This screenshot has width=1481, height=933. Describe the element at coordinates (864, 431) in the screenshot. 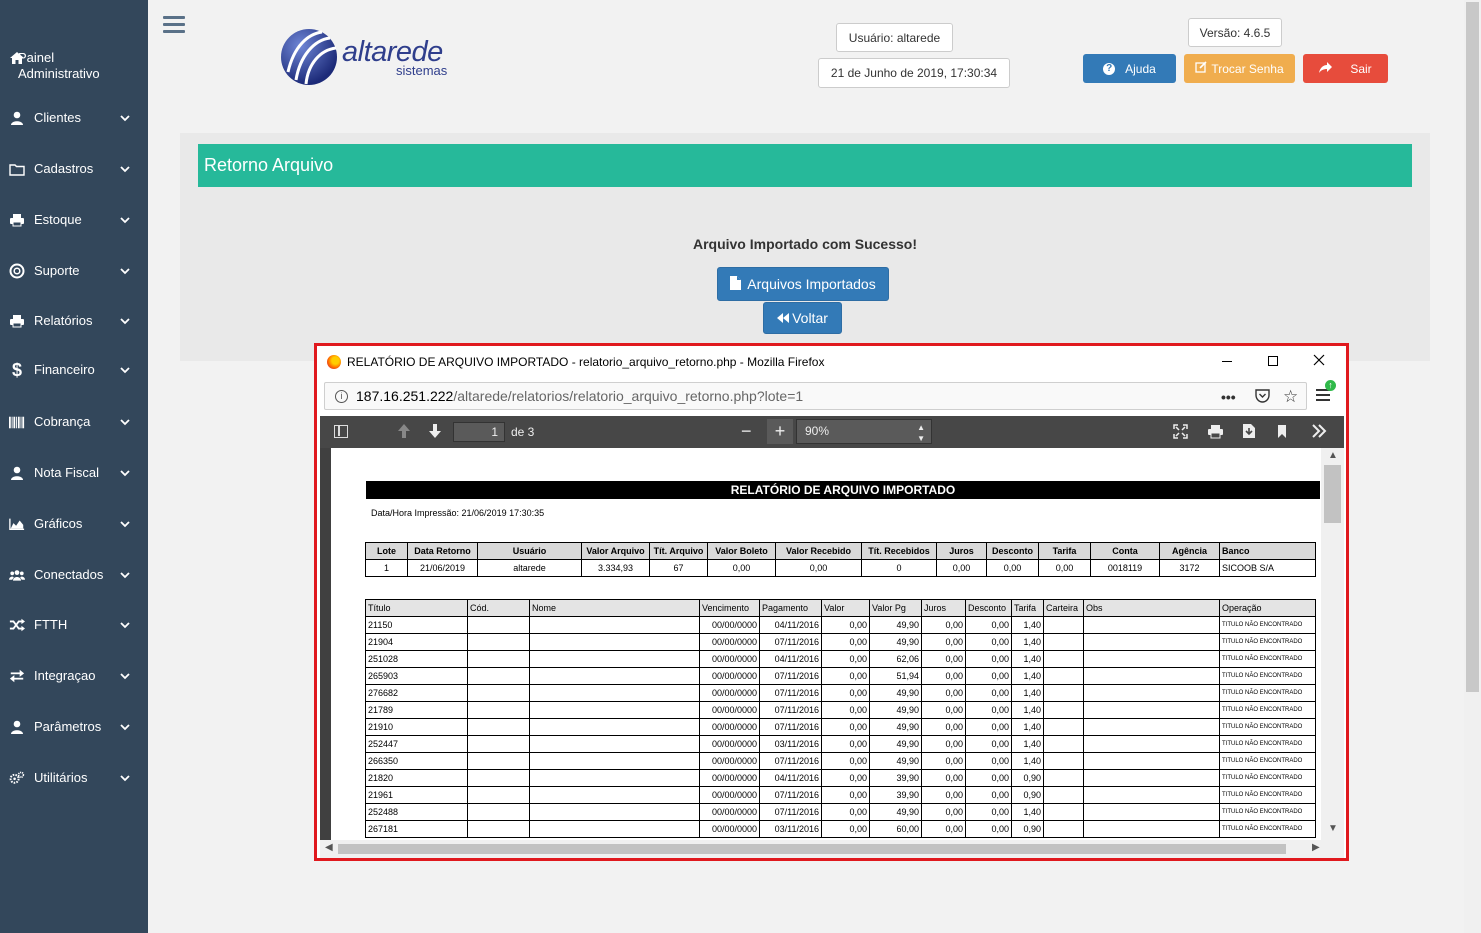

I see `zoom-select: 90% ▲ ▼` at that location.